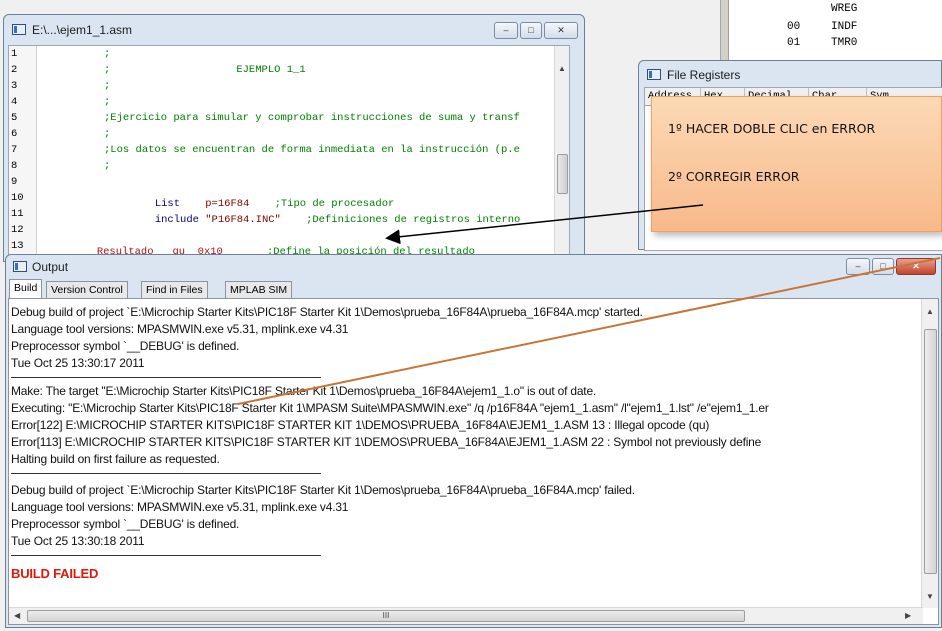  Describe the element at coordinates (844, 43) in the screenshot. I see `register-name: TMR0` at that location.